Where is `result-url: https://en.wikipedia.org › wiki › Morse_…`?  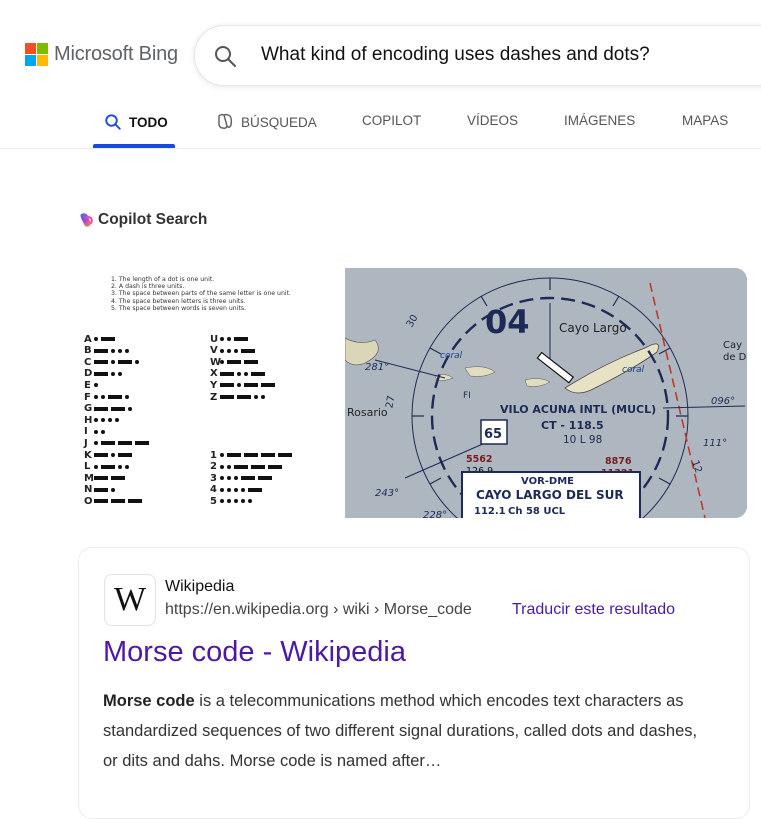 result-url: https://en.wikipedia.org › wiki › Morse_… is located at coordinates (318, 610).